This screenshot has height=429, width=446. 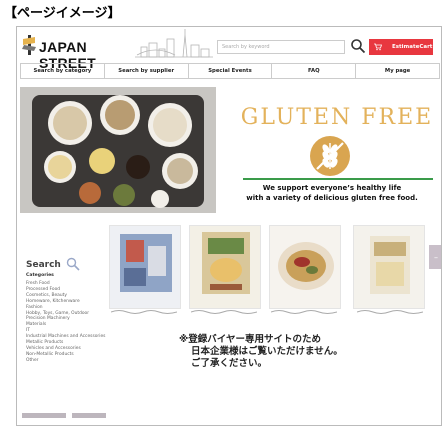 I want to click on notice-line-1: ※登録バイヤー専用サイトのため, so click(x=250, y=339).